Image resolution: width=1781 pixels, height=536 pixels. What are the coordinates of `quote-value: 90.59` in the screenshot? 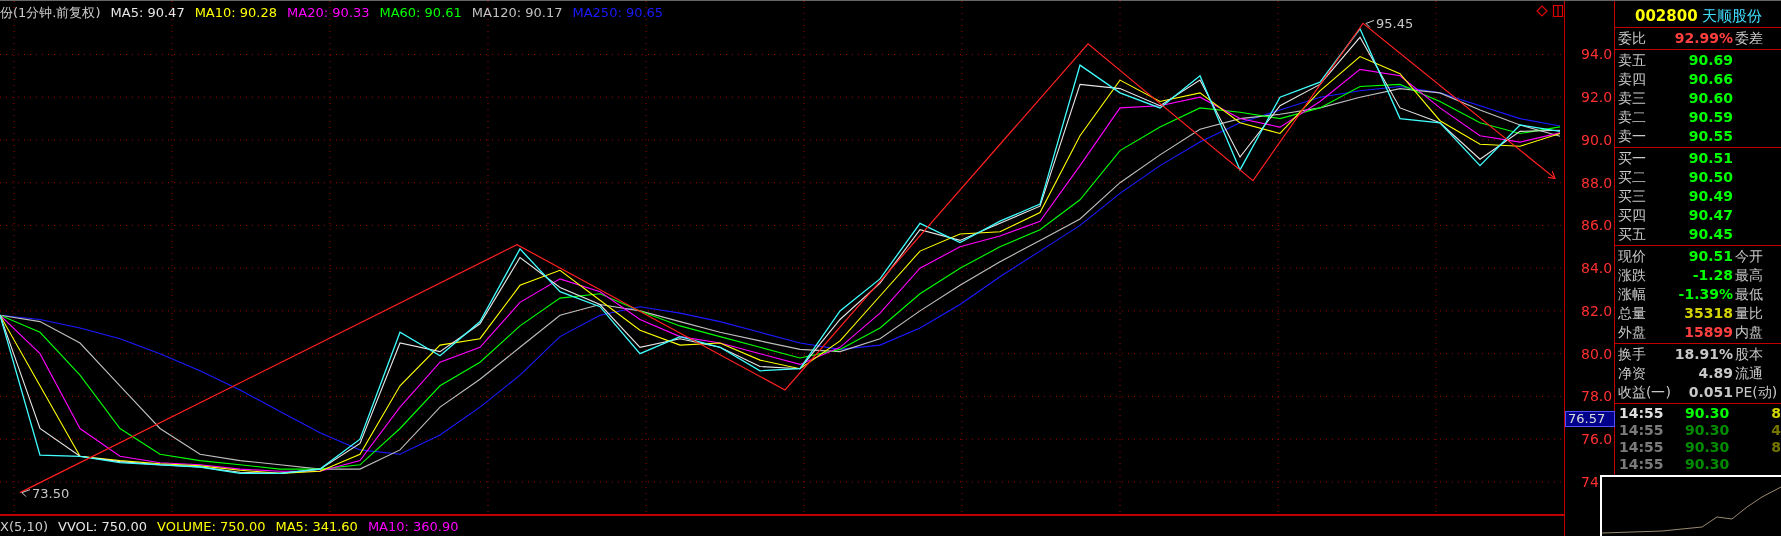 It's located at (1710, 117).